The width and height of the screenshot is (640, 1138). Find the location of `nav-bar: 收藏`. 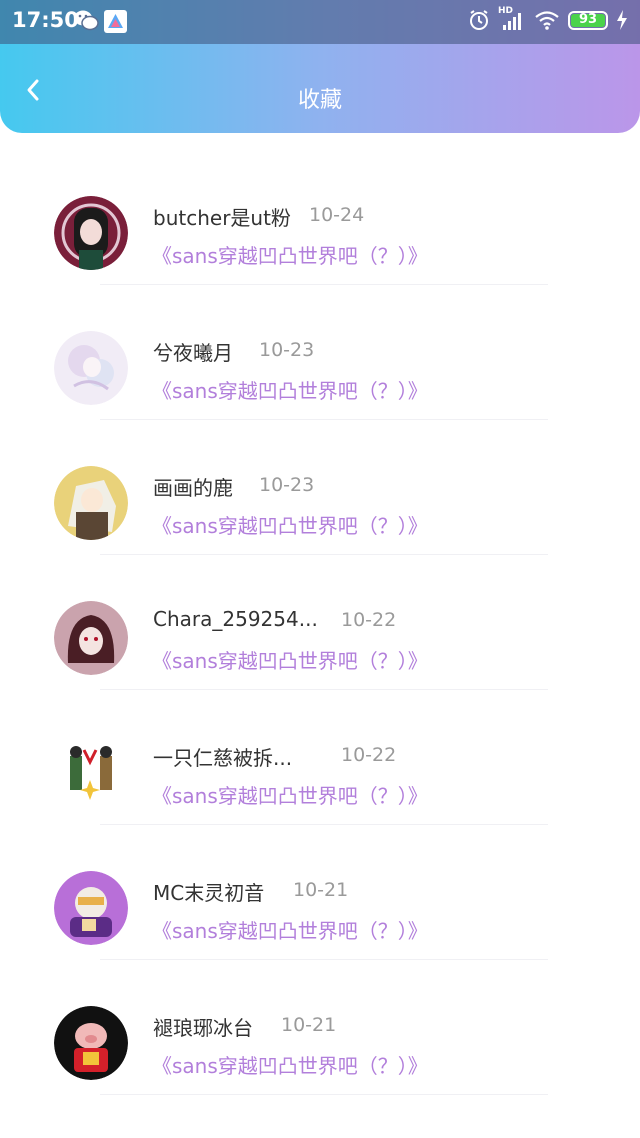

nav-bar: 收藏 is located at coordinates (320, 88).